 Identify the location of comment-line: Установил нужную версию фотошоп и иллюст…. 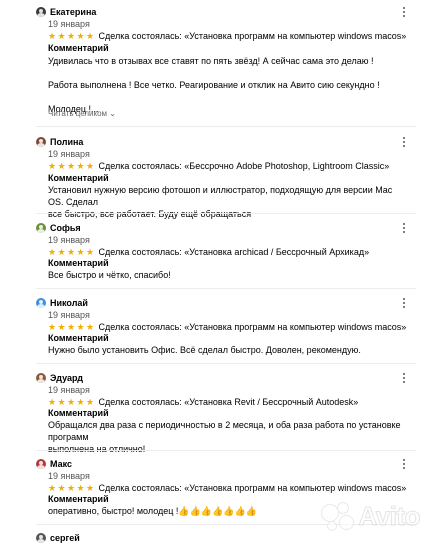
(220, 196).